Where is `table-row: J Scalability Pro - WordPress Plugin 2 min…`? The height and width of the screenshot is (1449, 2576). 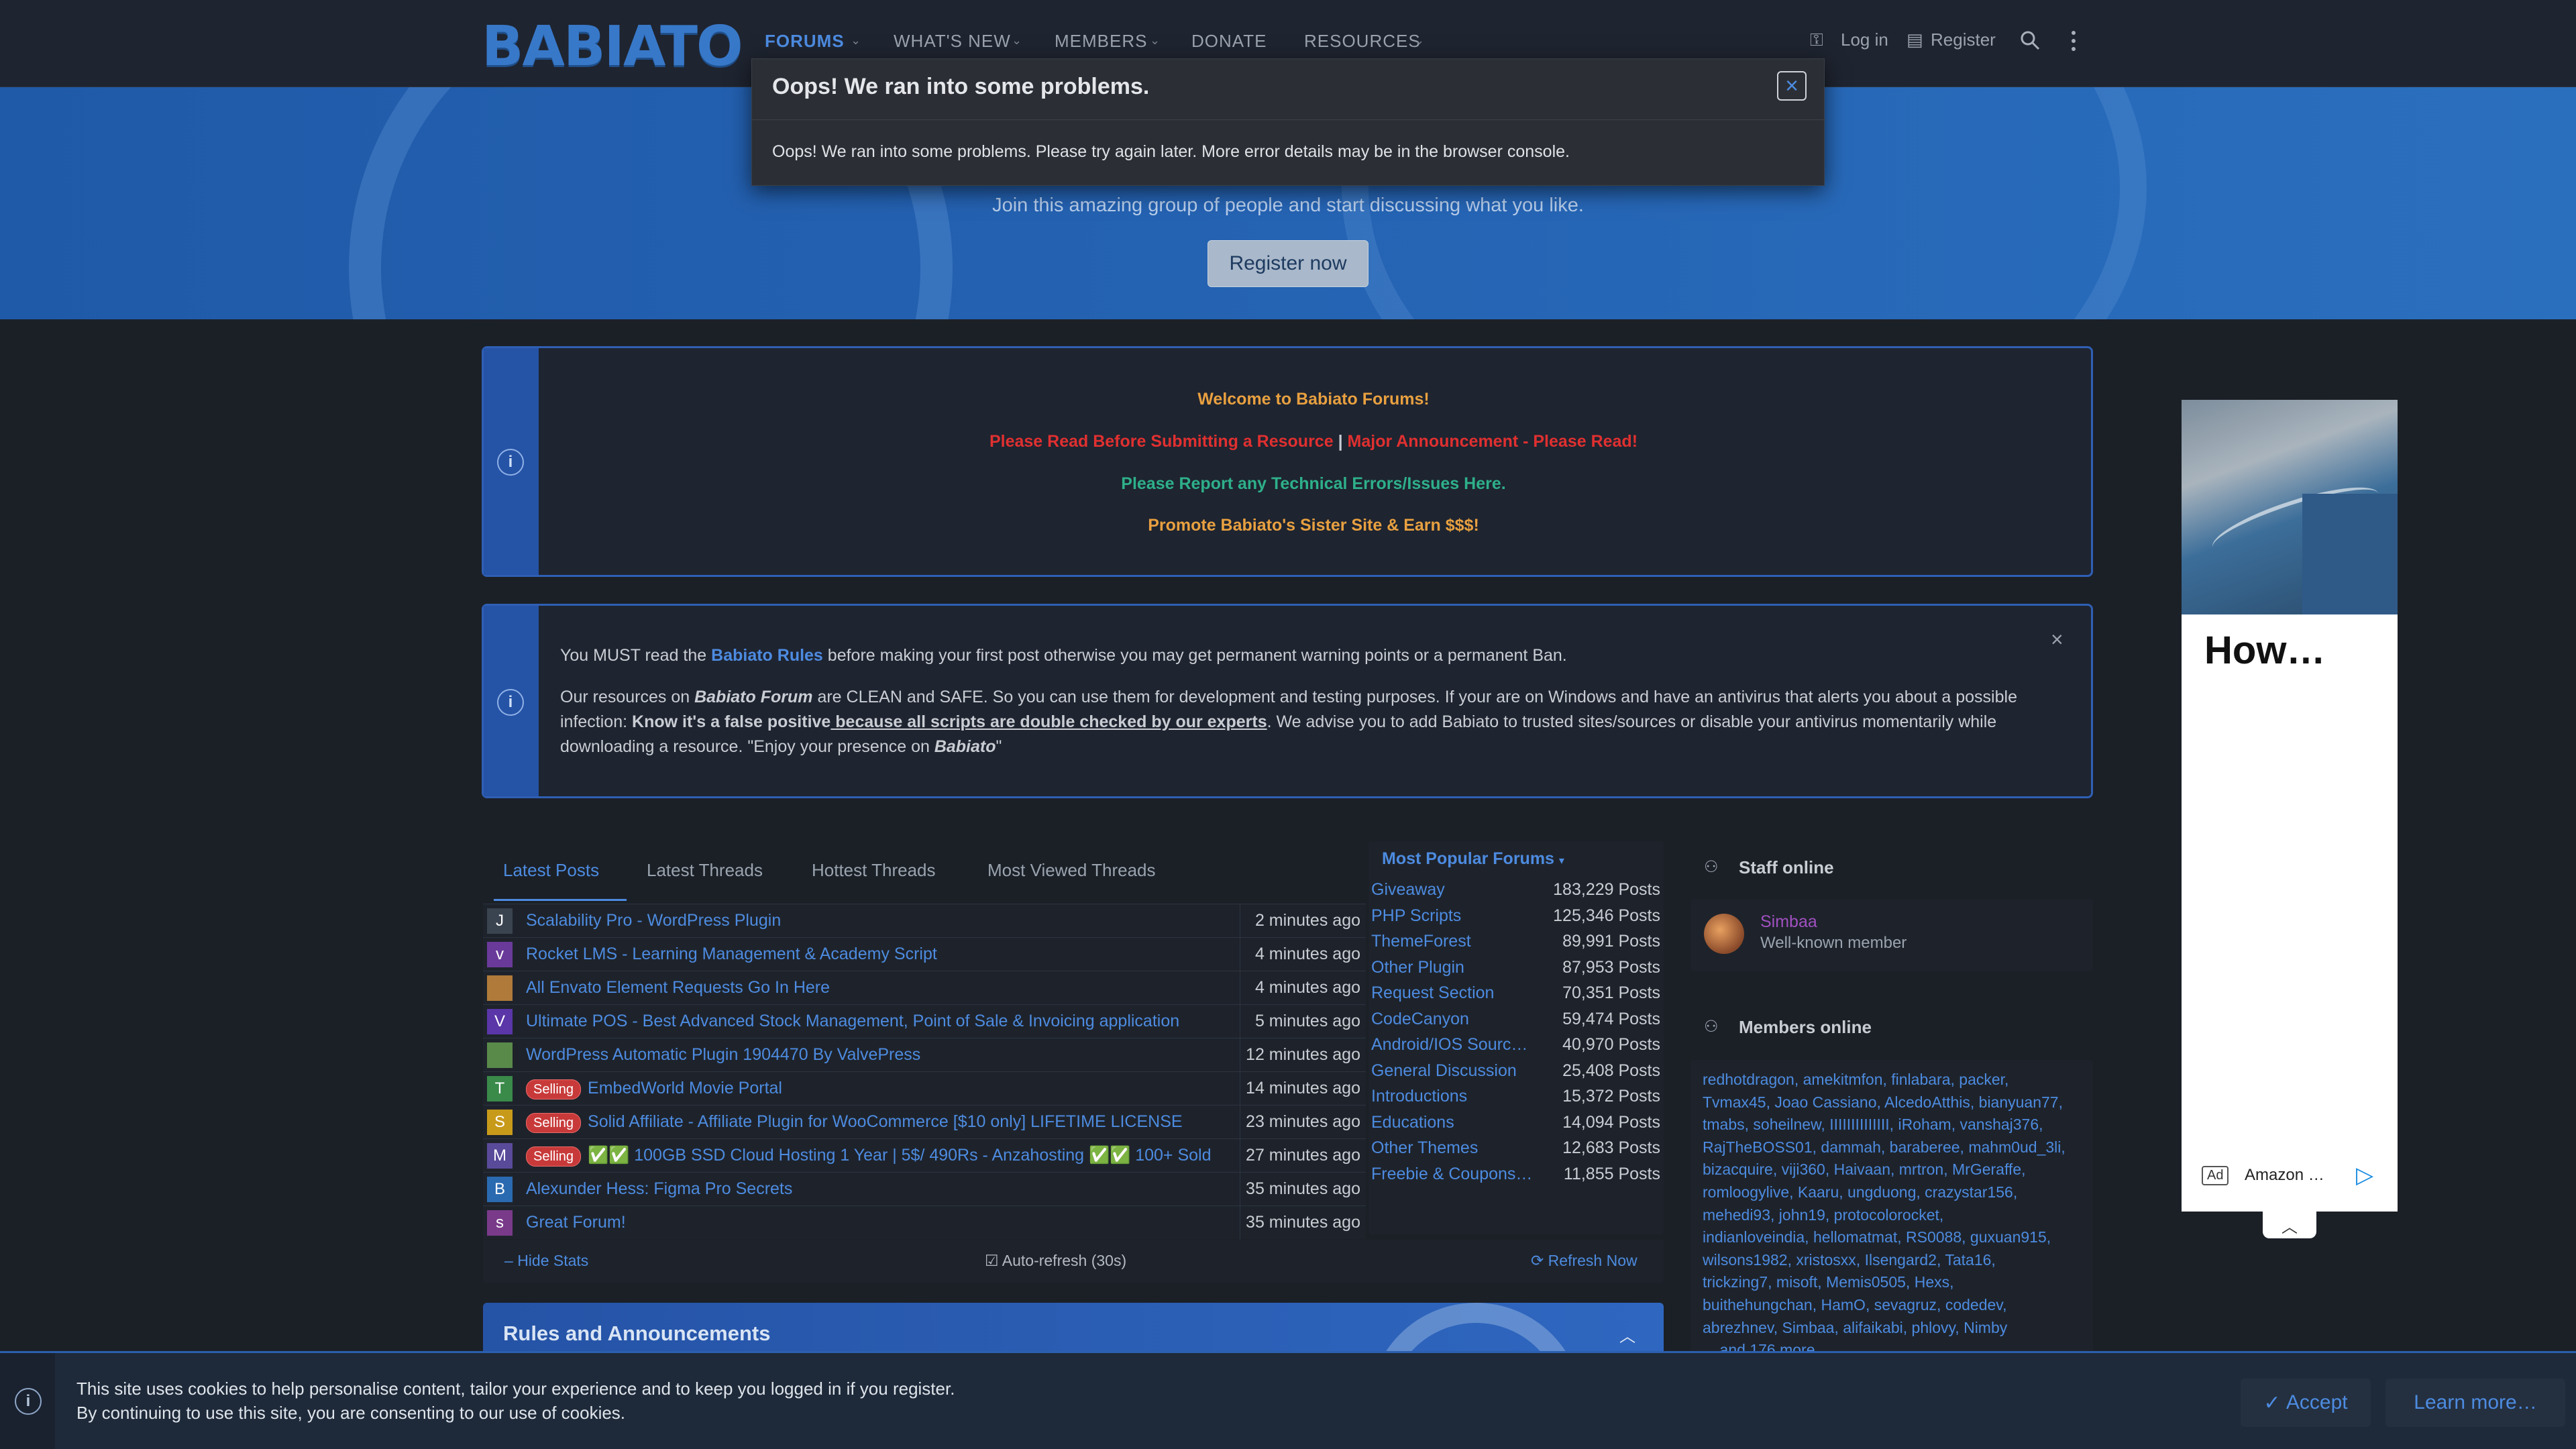
table-row: J Scalability Pro - WordPress Plugin 2 min… is located at coordinates (924, 921).